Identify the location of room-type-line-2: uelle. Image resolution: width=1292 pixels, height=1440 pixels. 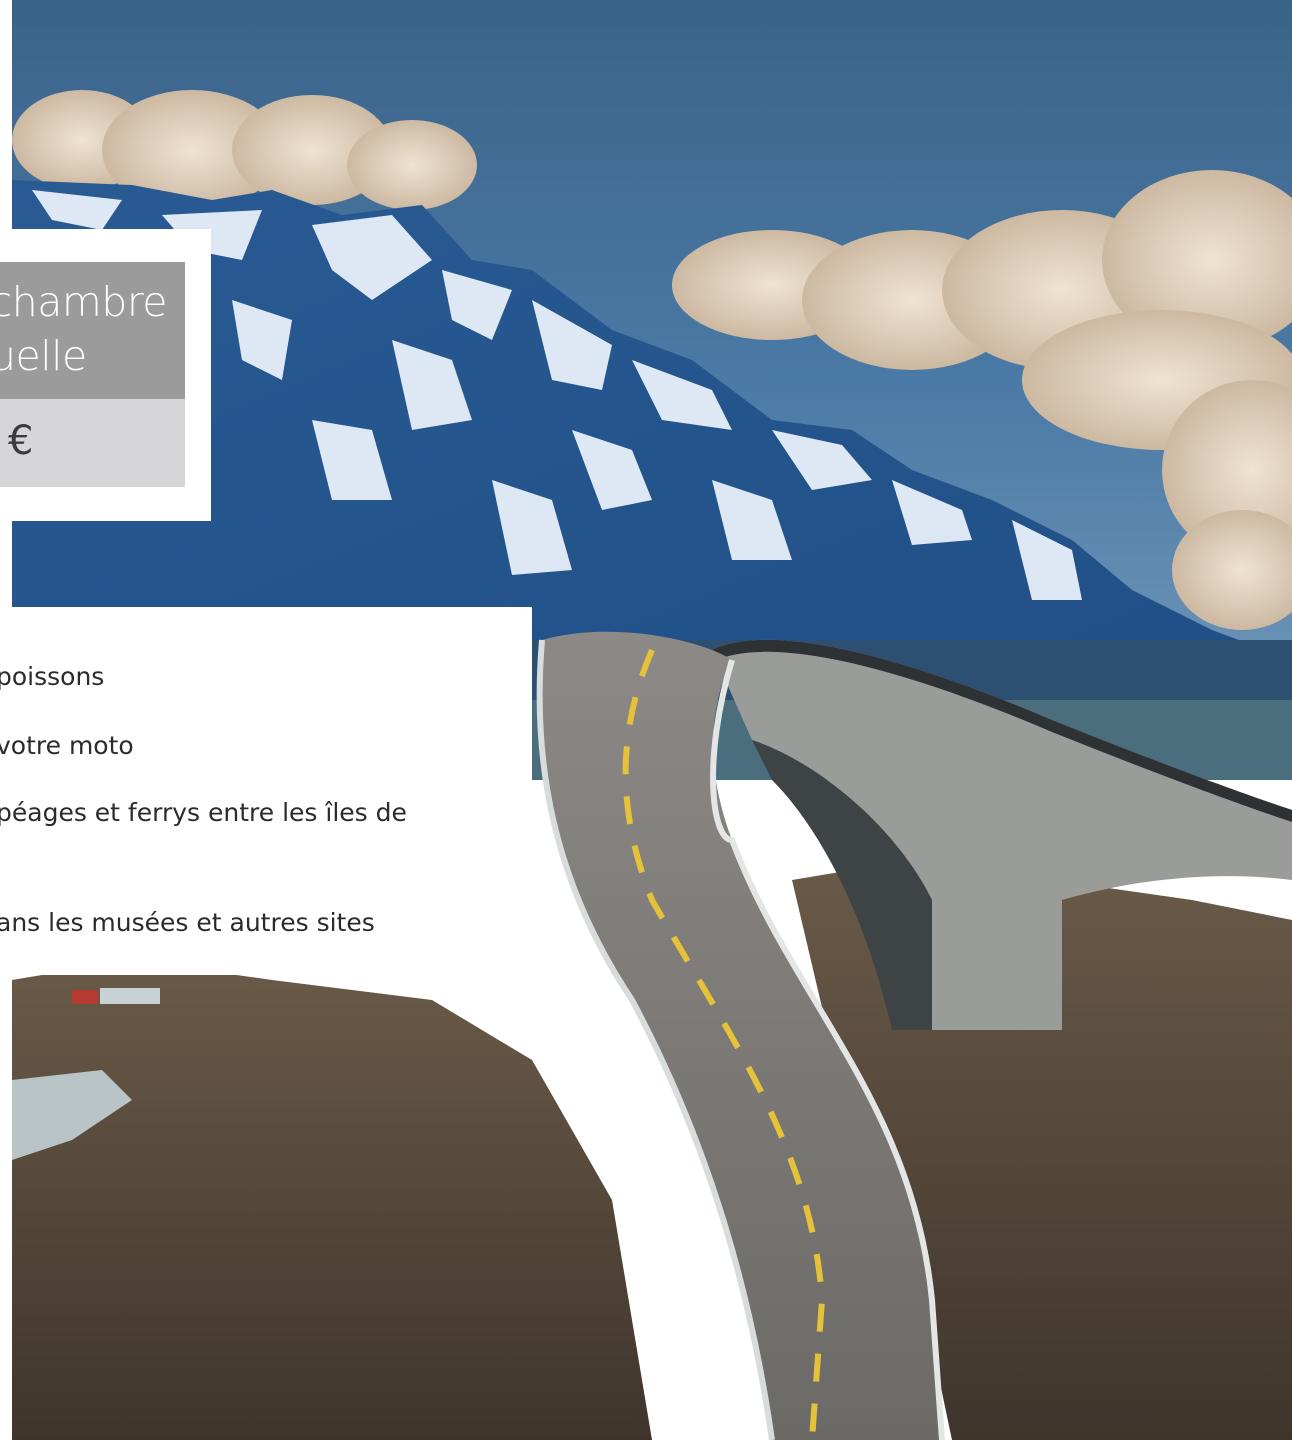
(43, 356).